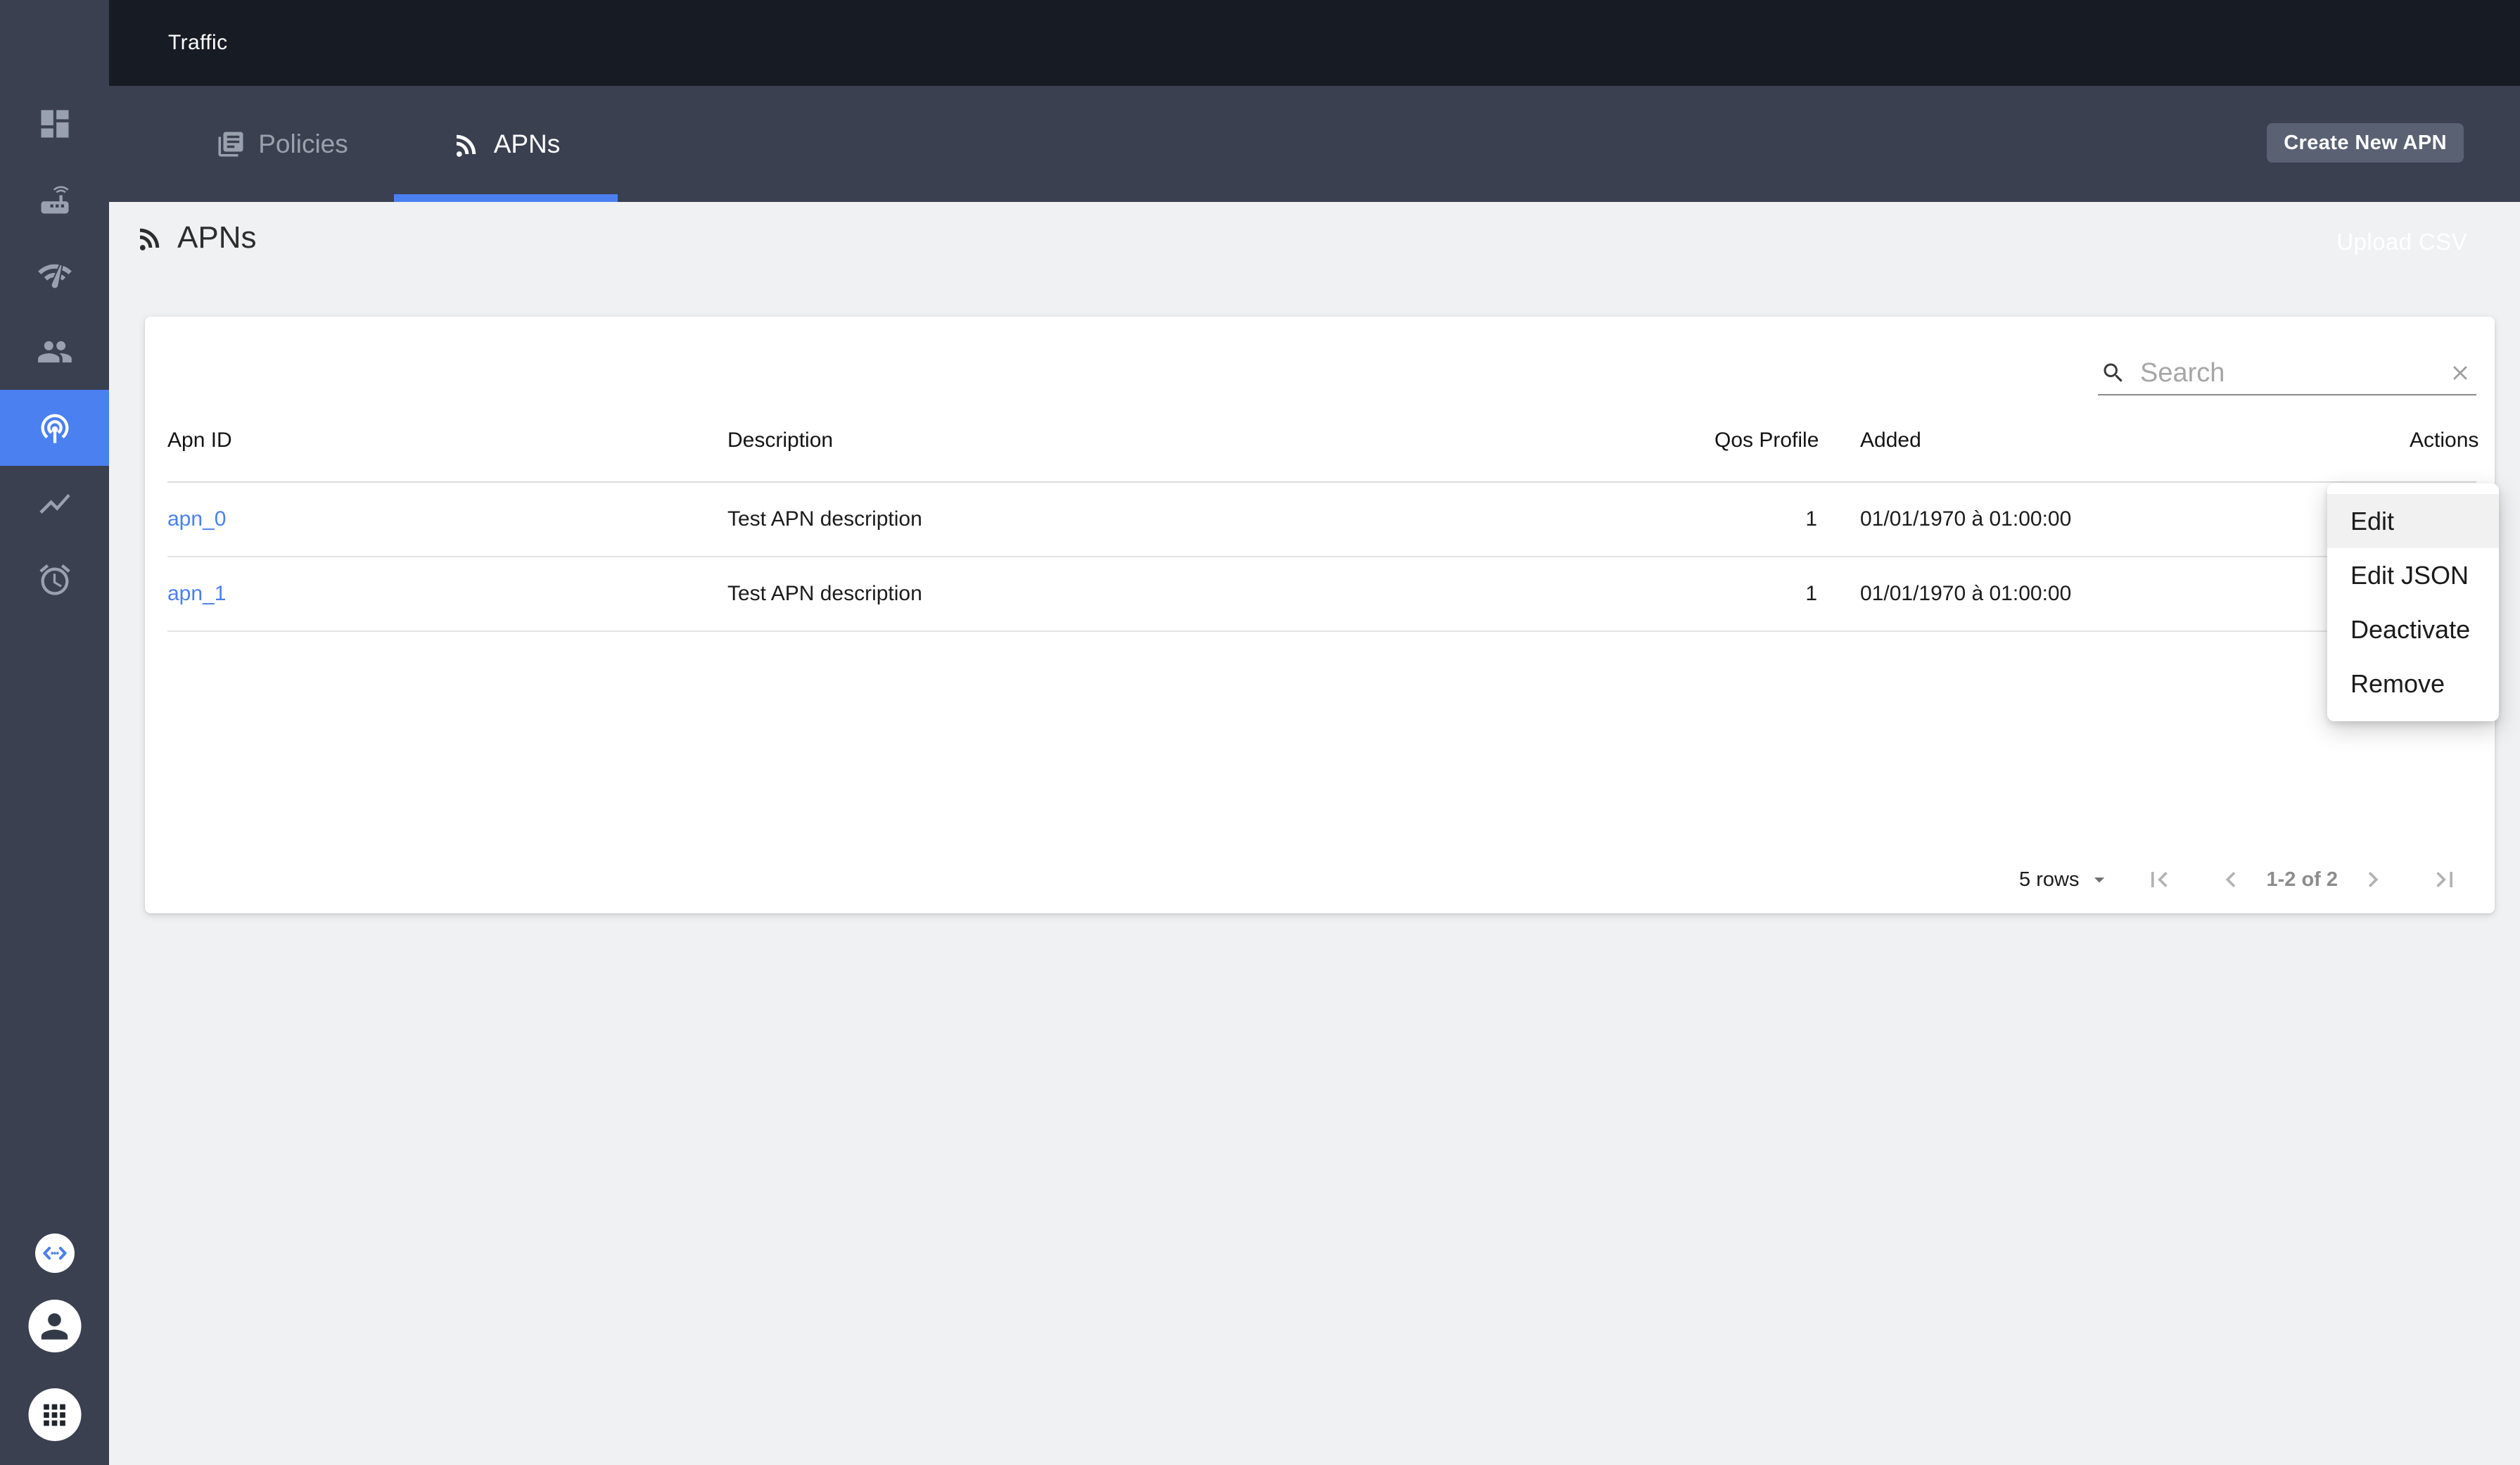 The height and width of the screenshot is (1465, 2520). I want to click on metrics-chart-icon, so click(55, 504).